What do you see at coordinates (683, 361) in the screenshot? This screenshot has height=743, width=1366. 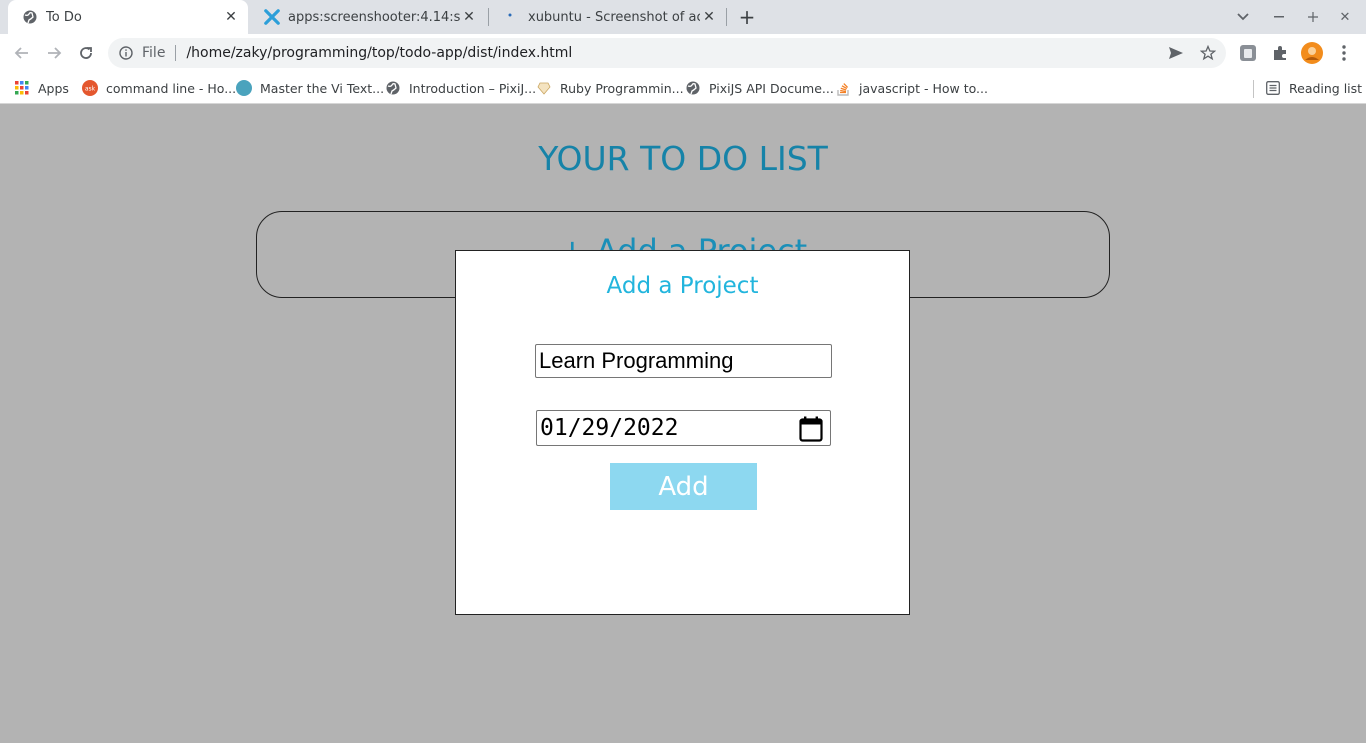 I see `project-name-input: Learn Programming` at bounding box center [683, 361].